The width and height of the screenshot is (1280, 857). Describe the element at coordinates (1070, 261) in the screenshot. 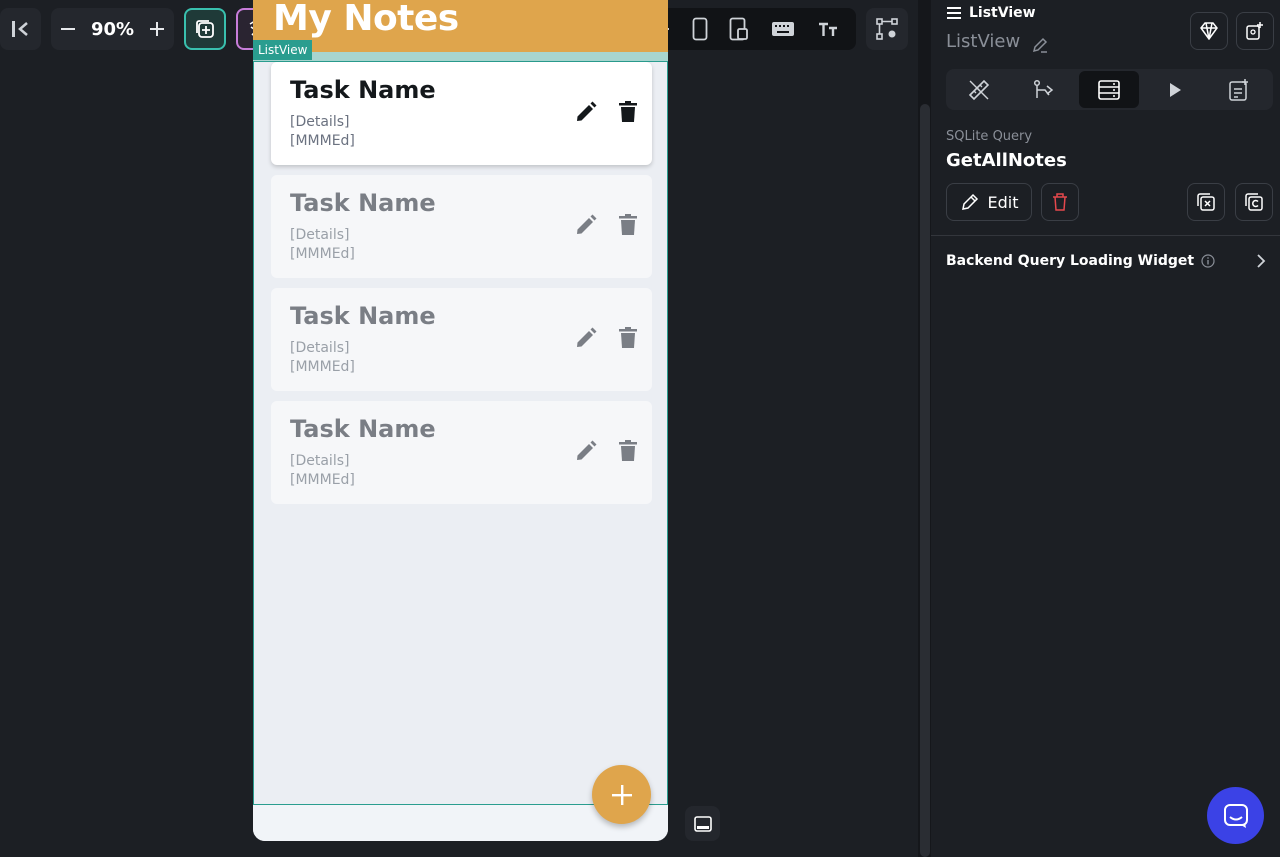

I see `loading-widget-label: Backend Query Loading Widget` at that location.